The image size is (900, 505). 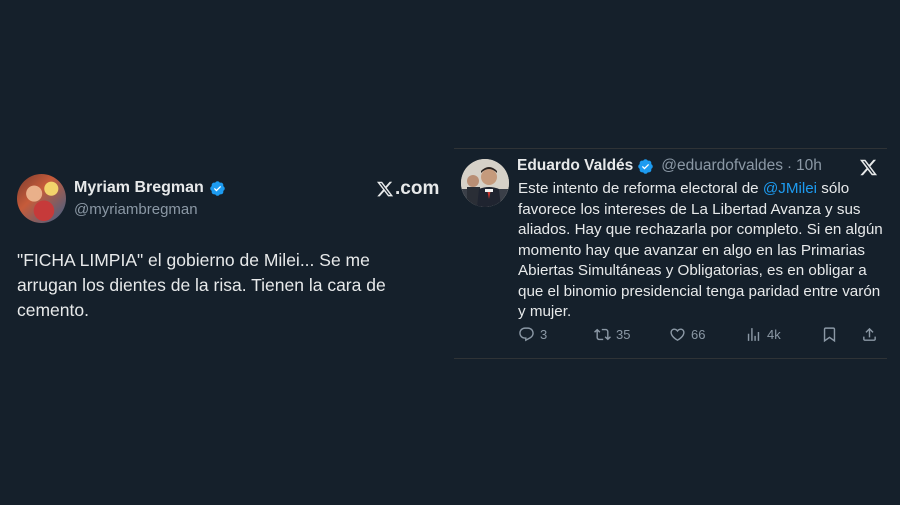 I want to click on bookmark-icon, so click(x=829, y=335).